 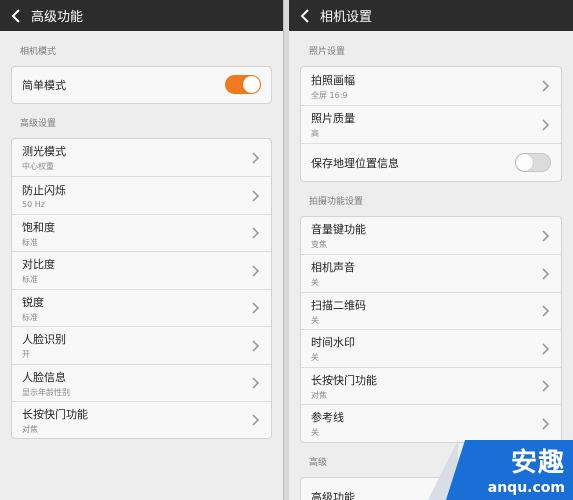 I want to click on setting-row-contrast: 对比度 标准, so click(x=141, y=270).